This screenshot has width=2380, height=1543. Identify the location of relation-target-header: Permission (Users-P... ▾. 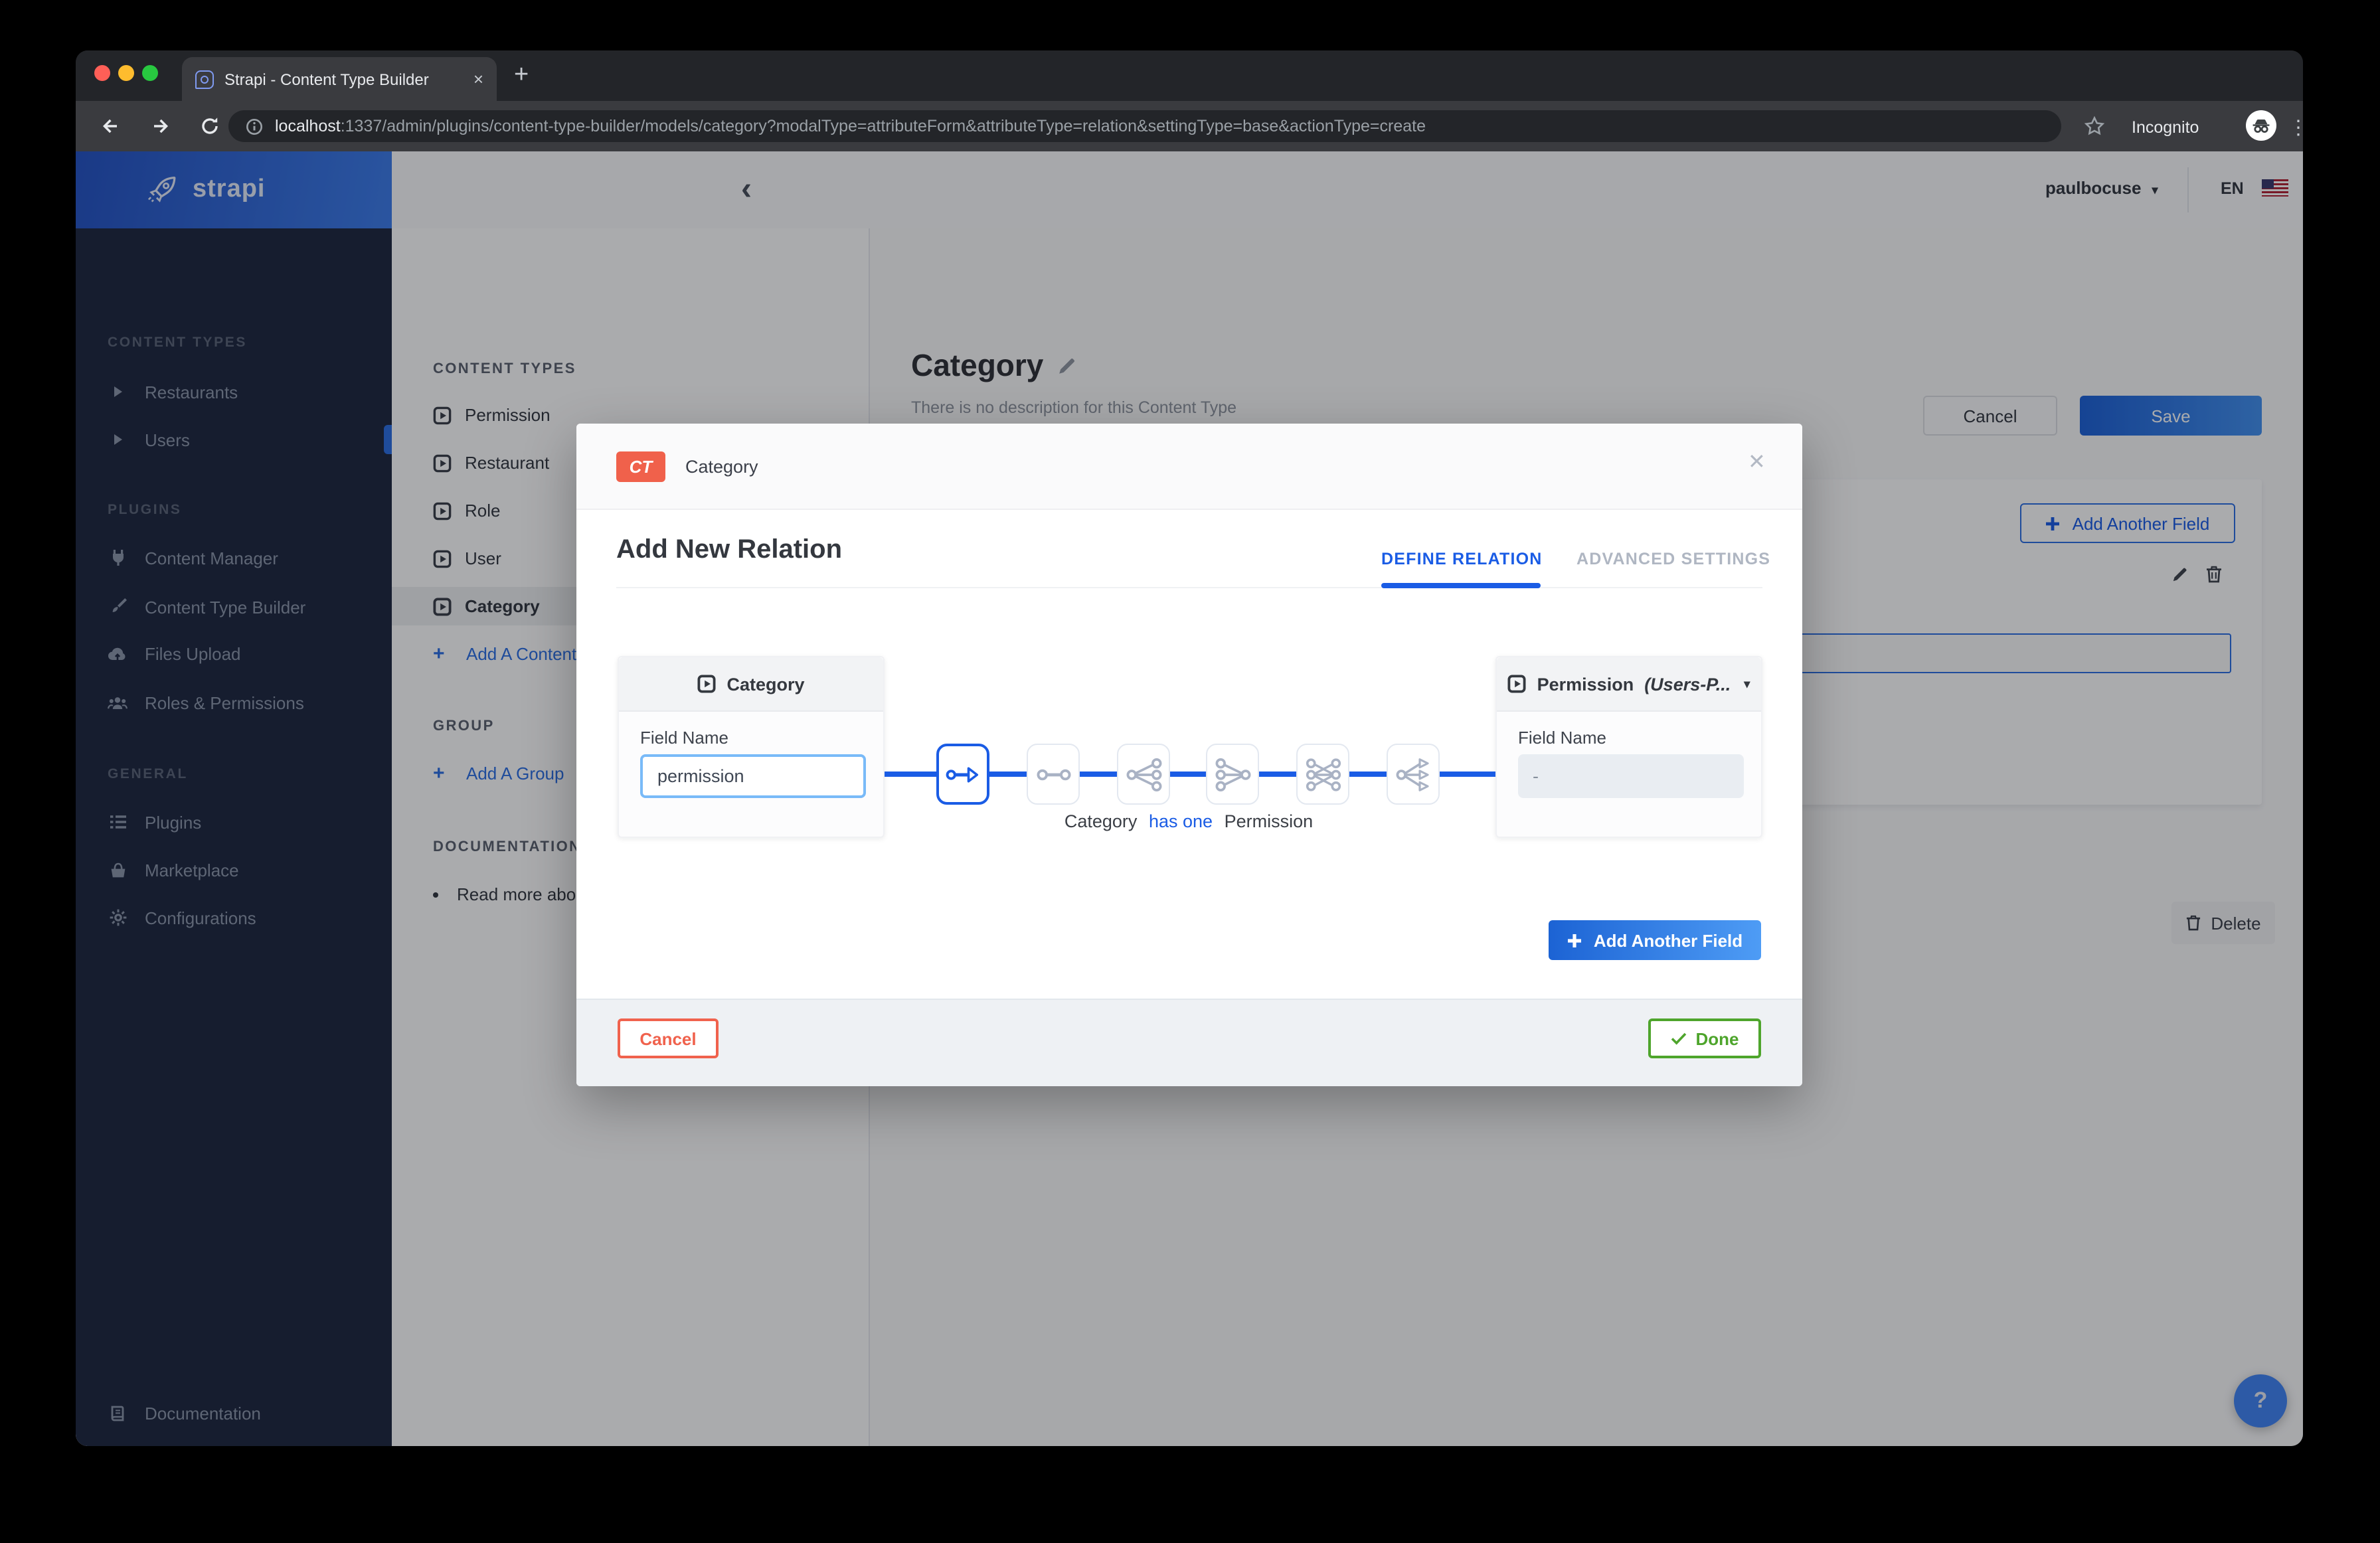
(1629, 684).